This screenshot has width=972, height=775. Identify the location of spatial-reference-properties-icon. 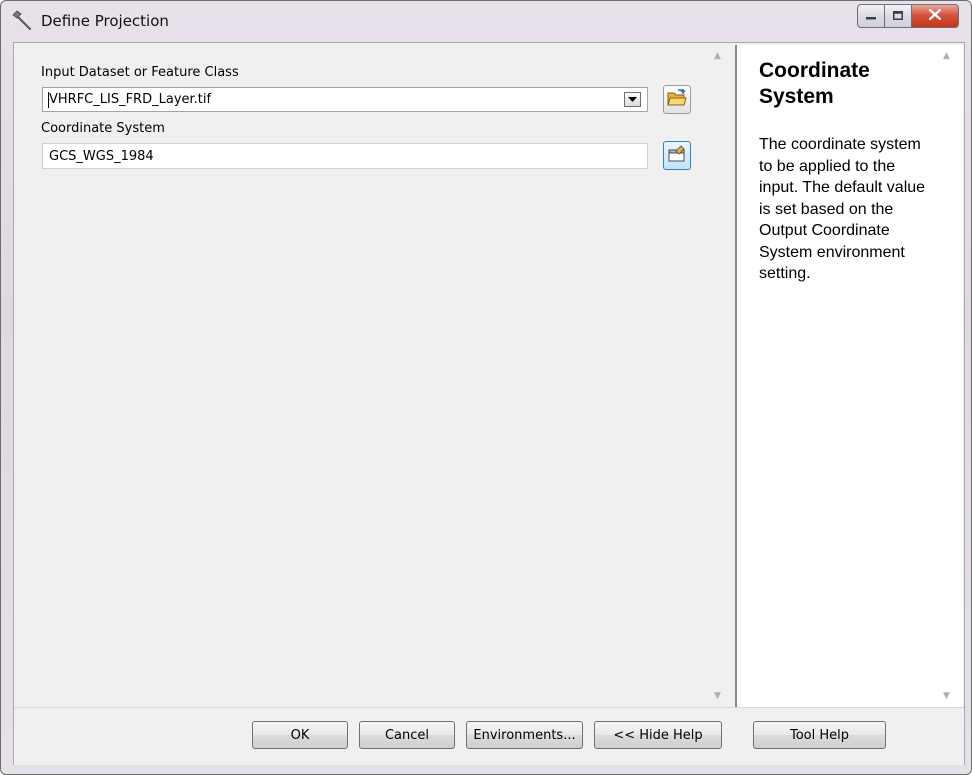
(677, 155).